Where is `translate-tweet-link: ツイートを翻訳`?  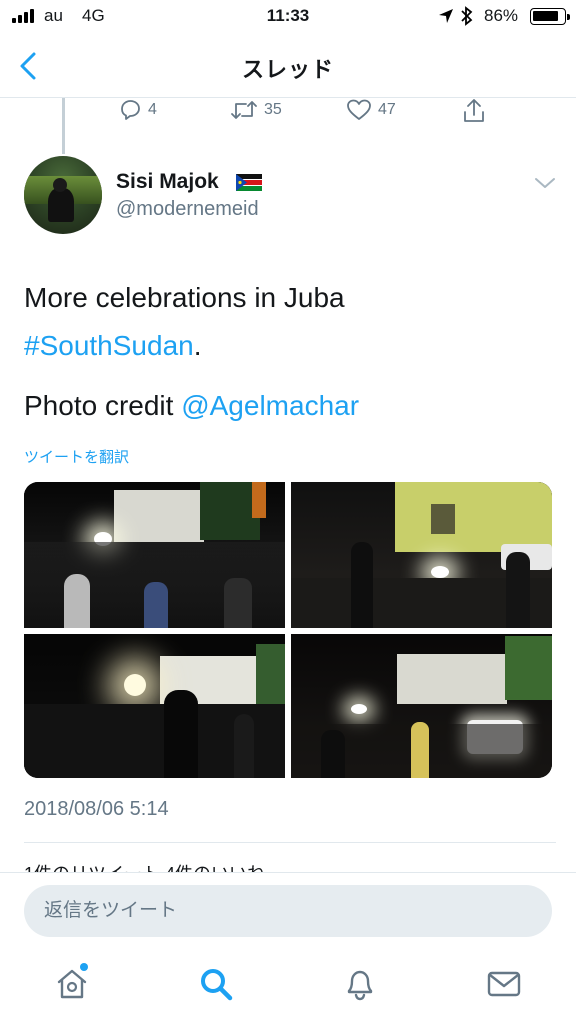 translate-tweet-link: ツイートを翻訳 is located at coordinates (76, 456).